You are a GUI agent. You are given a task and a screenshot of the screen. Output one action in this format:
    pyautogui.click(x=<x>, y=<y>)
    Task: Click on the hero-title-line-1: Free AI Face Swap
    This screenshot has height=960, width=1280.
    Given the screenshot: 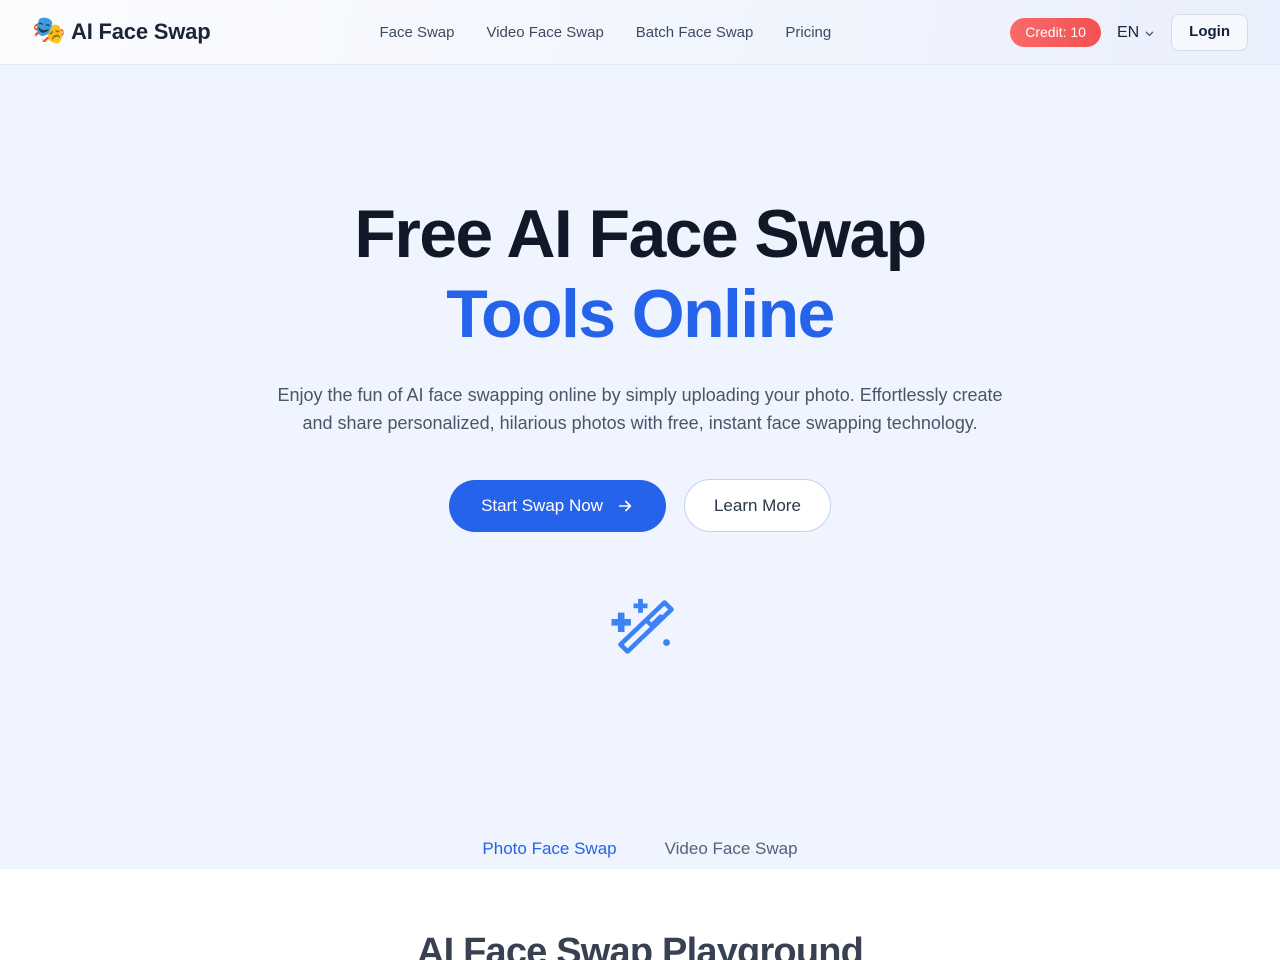 What is the action you would take?
    pyautogui.click(x=640, y=234)
    